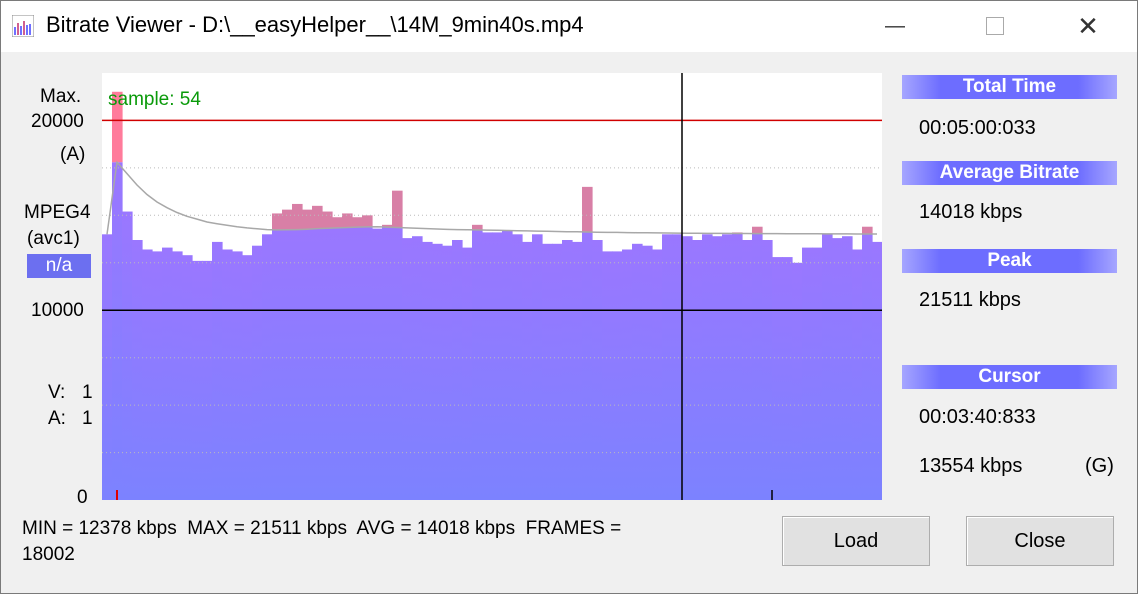 This screenshot has width=1138, height=594. I want to click on close-window-button: ✕, so click(1088, 26).